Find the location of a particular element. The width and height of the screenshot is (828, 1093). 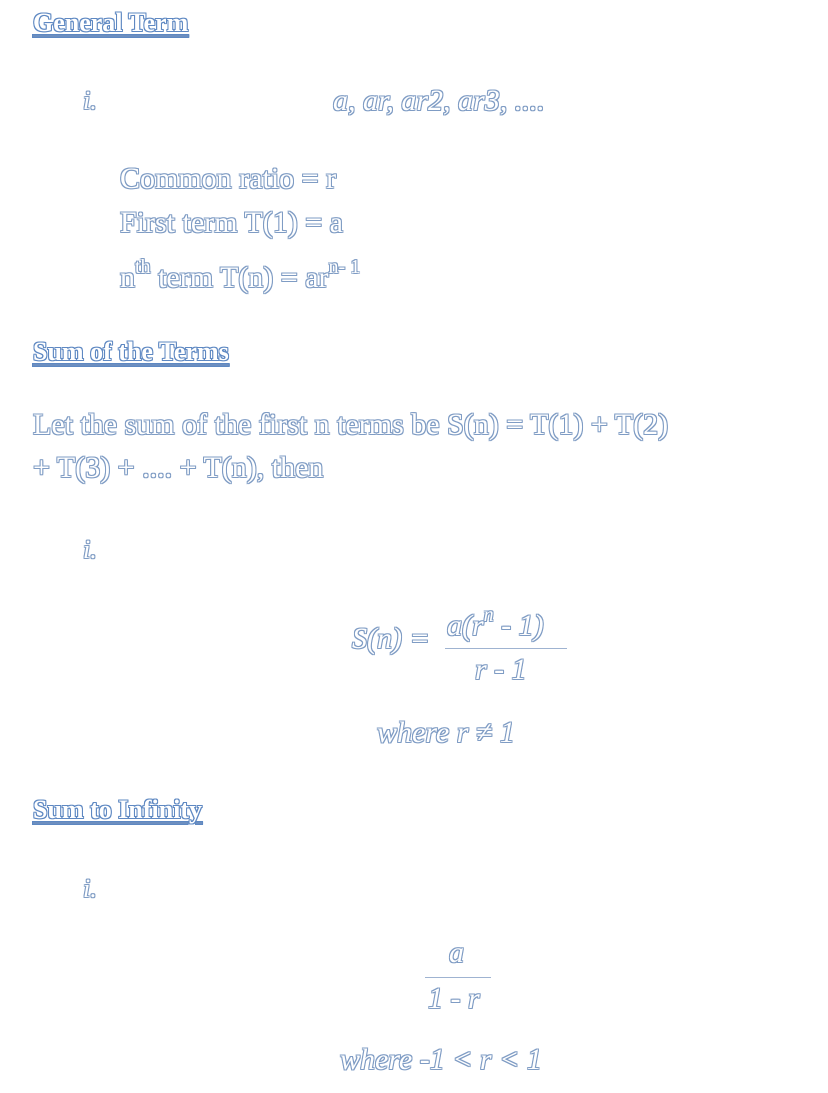

infinity-numerator: a is located at coordinates (456, 952).